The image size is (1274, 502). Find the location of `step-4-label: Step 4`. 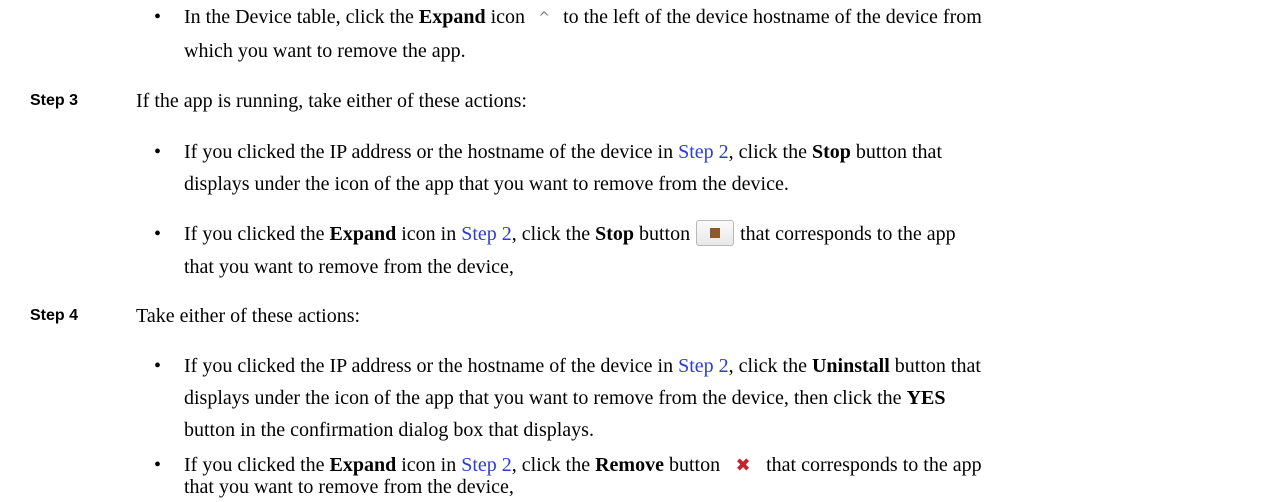

step-4-label: Step 4 is located at coordinates (54, 315).